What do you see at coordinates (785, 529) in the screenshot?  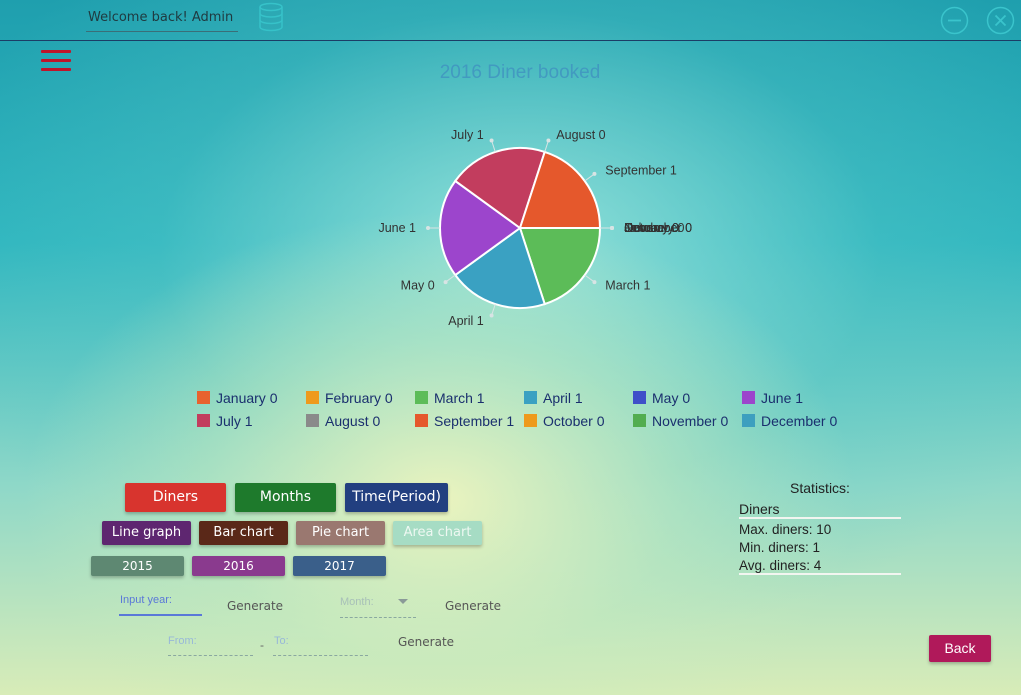 I see `max-diners: Max. diners: 10` at bounding box center [785, 529].